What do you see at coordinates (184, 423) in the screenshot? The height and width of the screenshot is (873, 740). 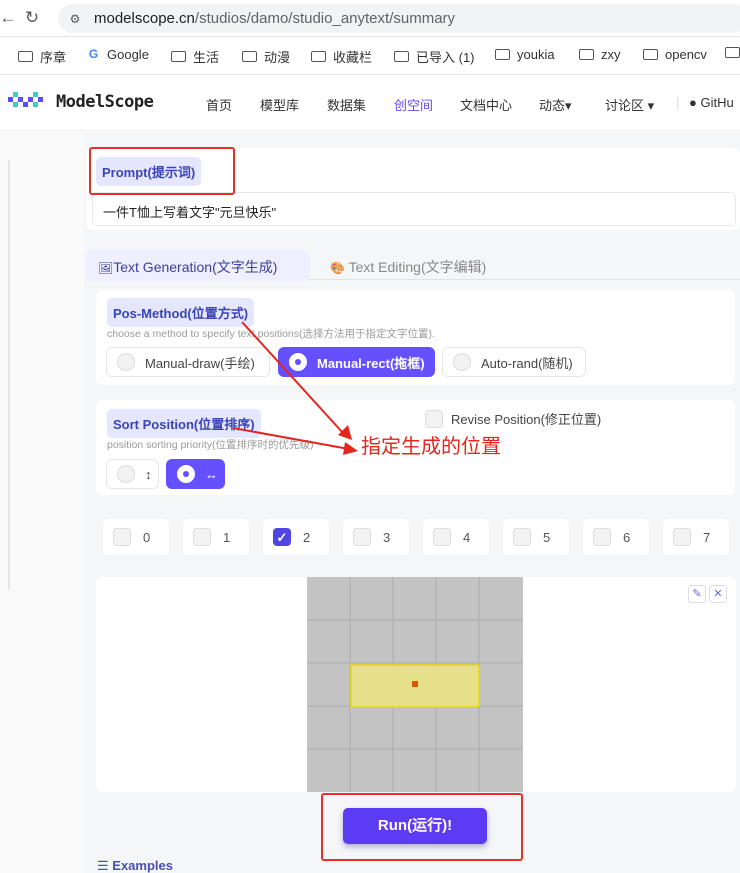 I see `sort-position-label: Sort Position(位置排序)` at bounding box center [184, 423].